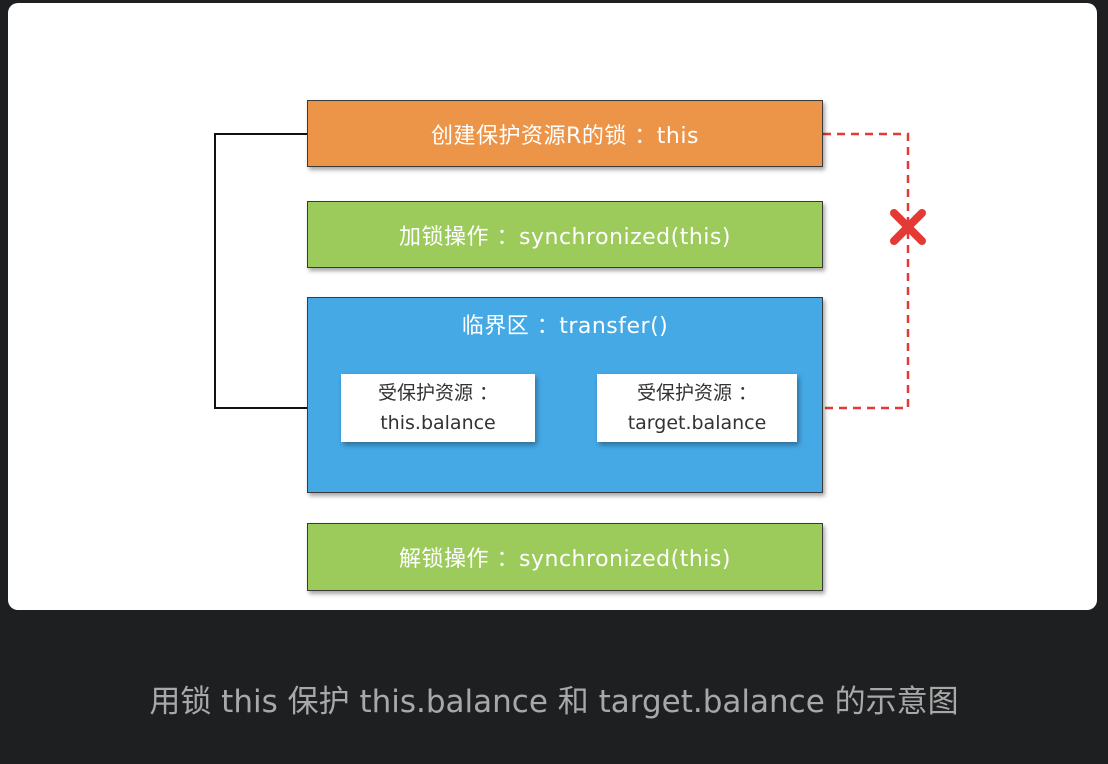  Describe the element at coordinates (565, 559) in the screenshot. I see `unlock-operation-label: 解锁操作 ：synchronized(this)` at that location.